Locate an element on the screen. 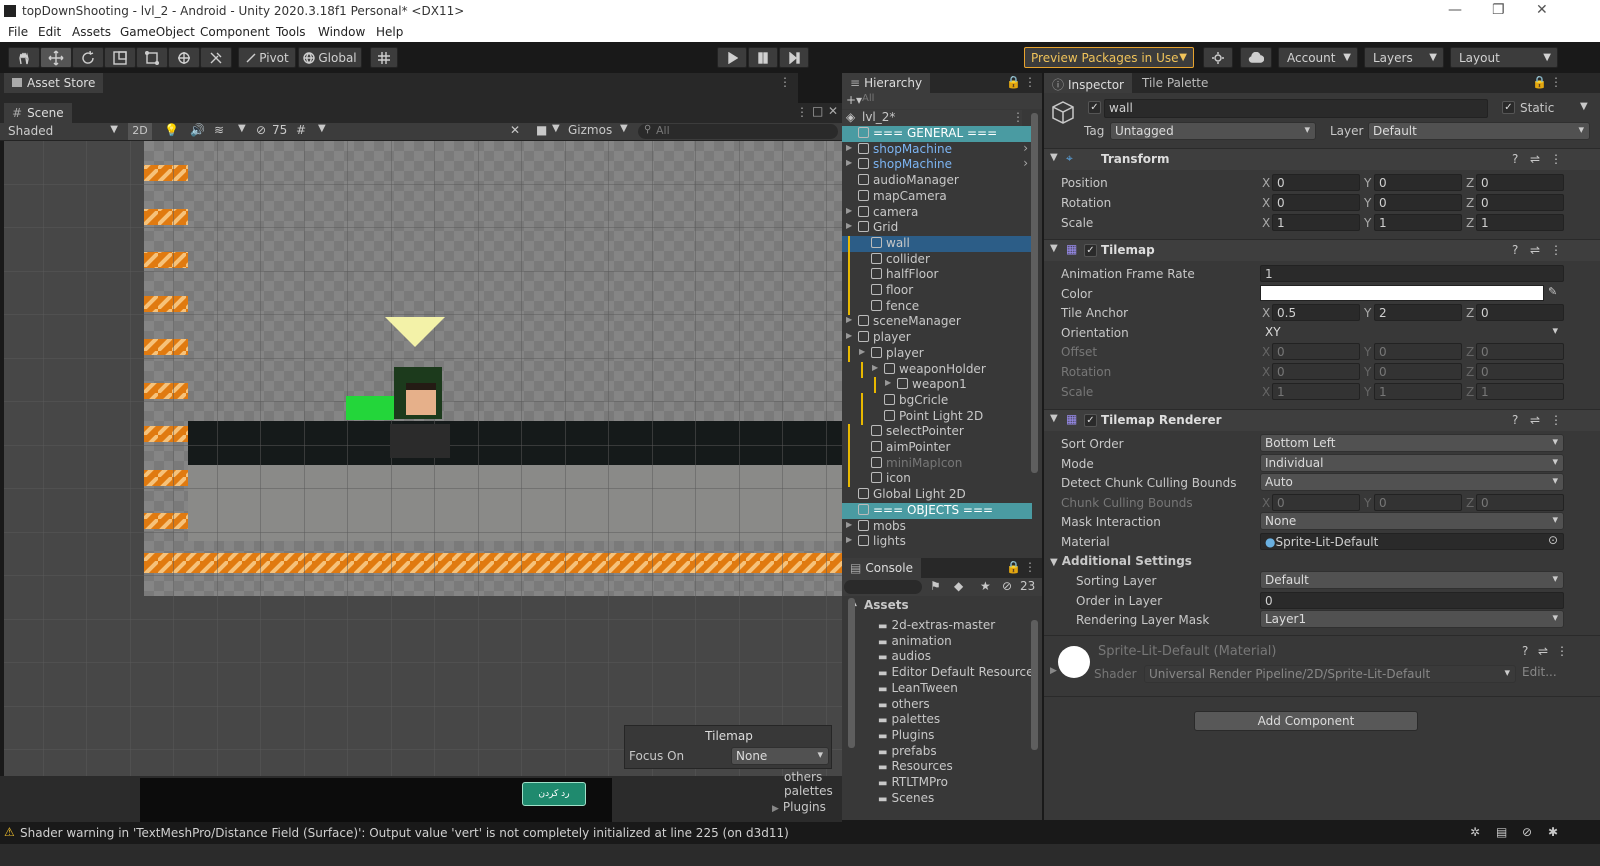 The height and width of the screenshot is (866, 1600). maximize-button: ❐ is located at coordinates (1498, 10).